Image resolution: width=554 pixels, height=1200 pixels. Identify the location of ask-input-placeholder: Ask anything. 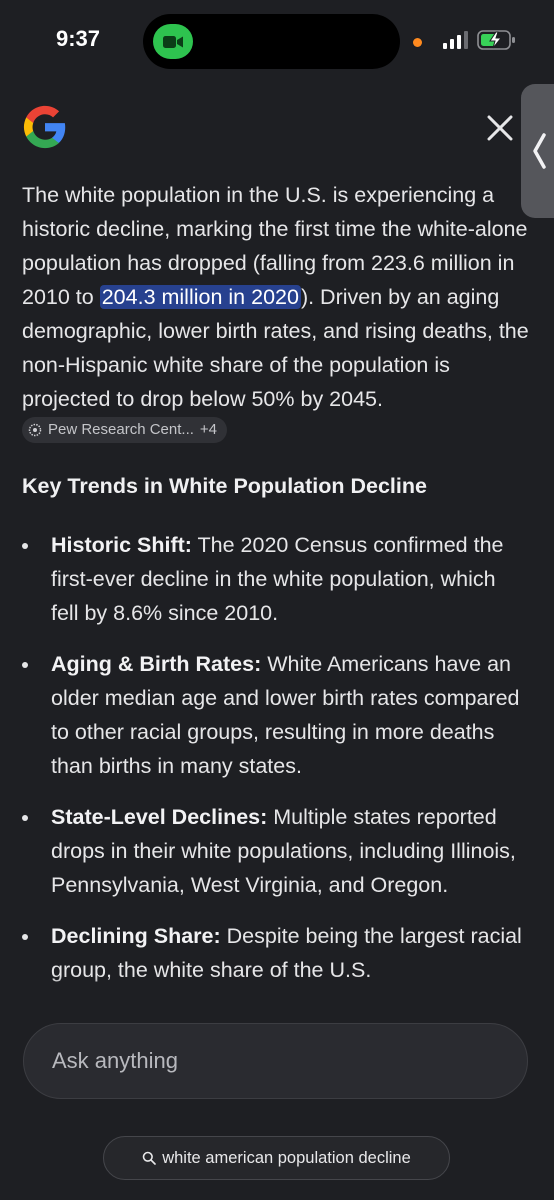
(115, 1060).